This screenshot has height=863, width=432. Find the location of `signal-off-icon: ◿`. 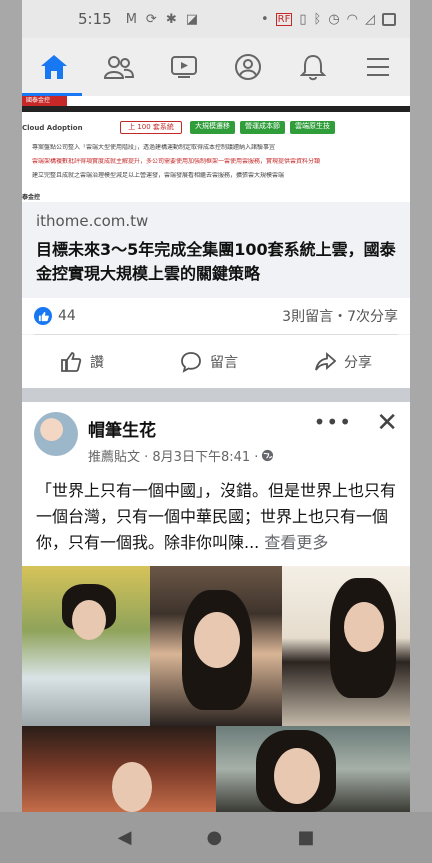

signal-off-icon: ◿ is located at coordinates (370, 19).